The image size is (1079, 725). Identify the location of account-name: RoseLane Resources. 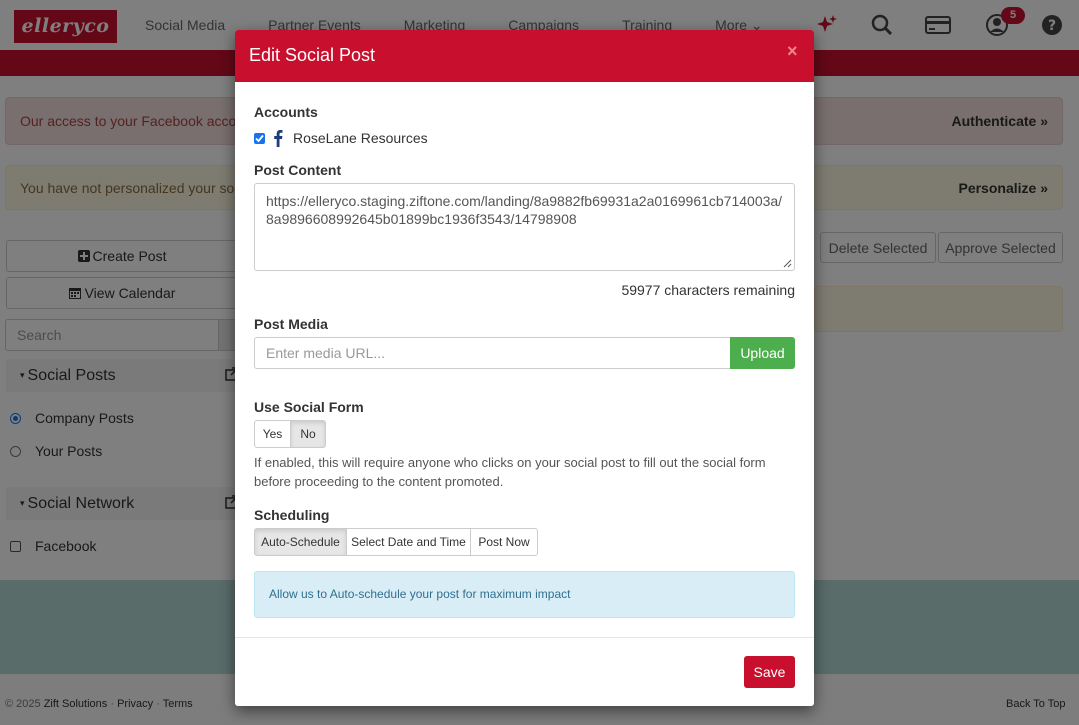
(360, 138).